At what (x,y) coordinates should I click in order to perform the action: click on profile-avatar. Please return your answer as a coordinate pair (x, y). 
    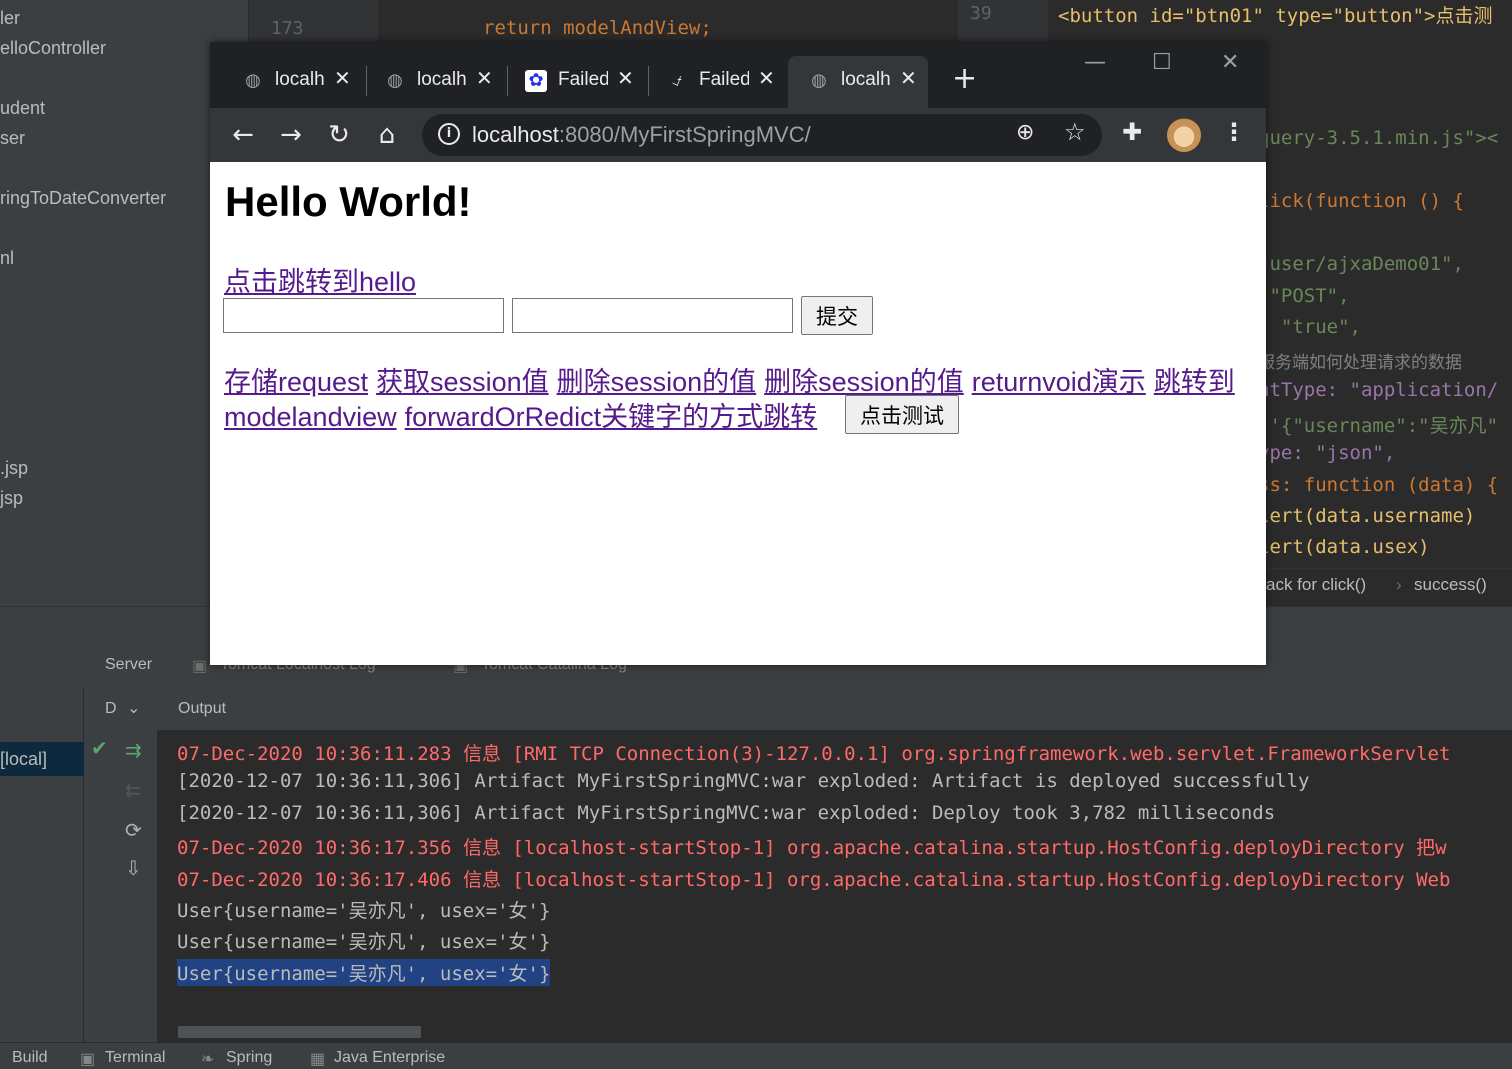
    Looking at the image, I should click on (1184, 135).